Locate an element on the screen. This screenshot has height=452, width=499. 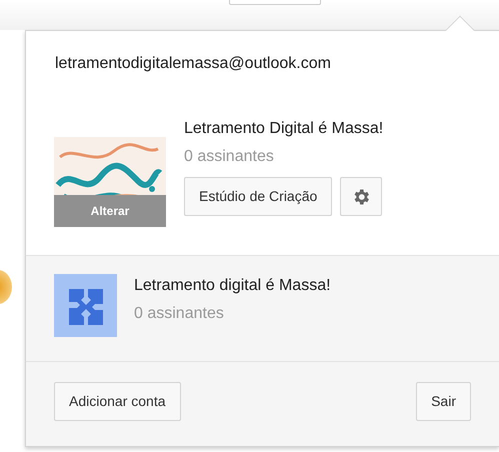
sign-out-button: Sair is located at coordinates (443, 401).